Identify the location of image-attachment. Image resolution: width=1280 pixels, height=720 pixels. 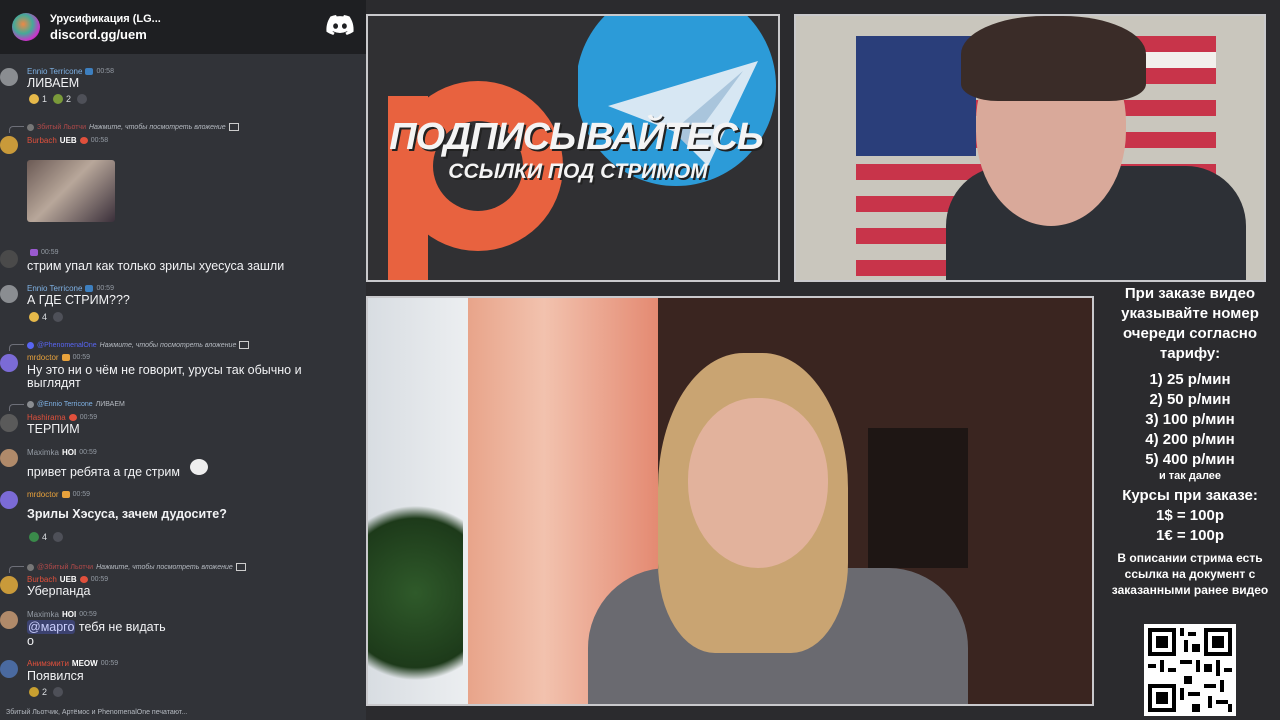
(71, 191).